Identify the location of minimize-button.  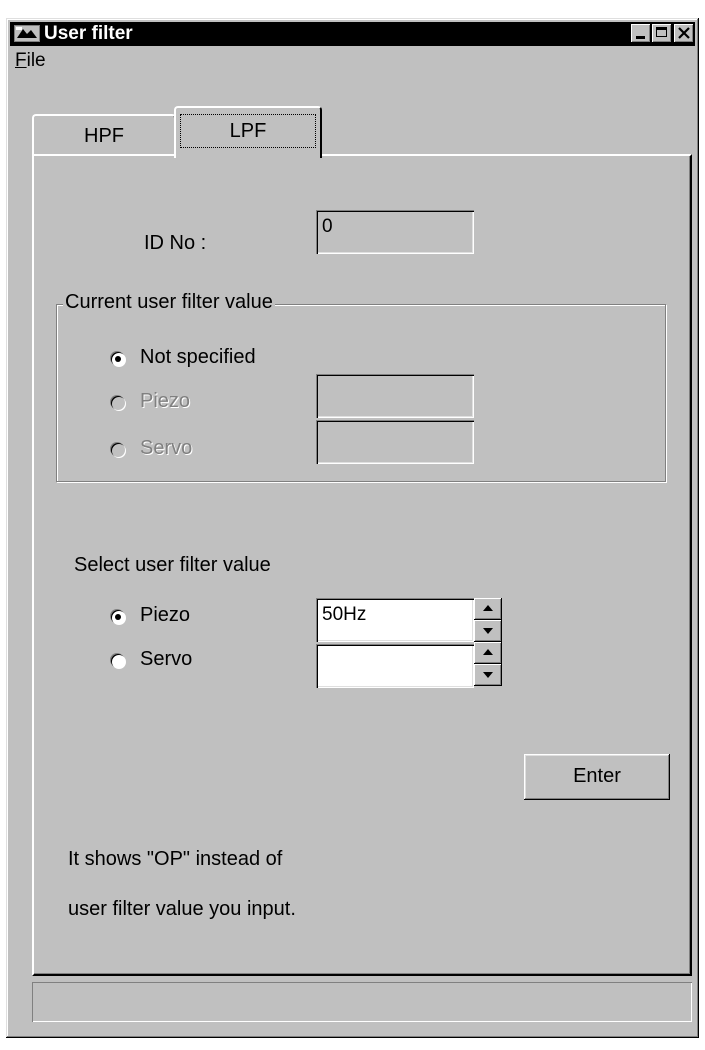
(641, 33).